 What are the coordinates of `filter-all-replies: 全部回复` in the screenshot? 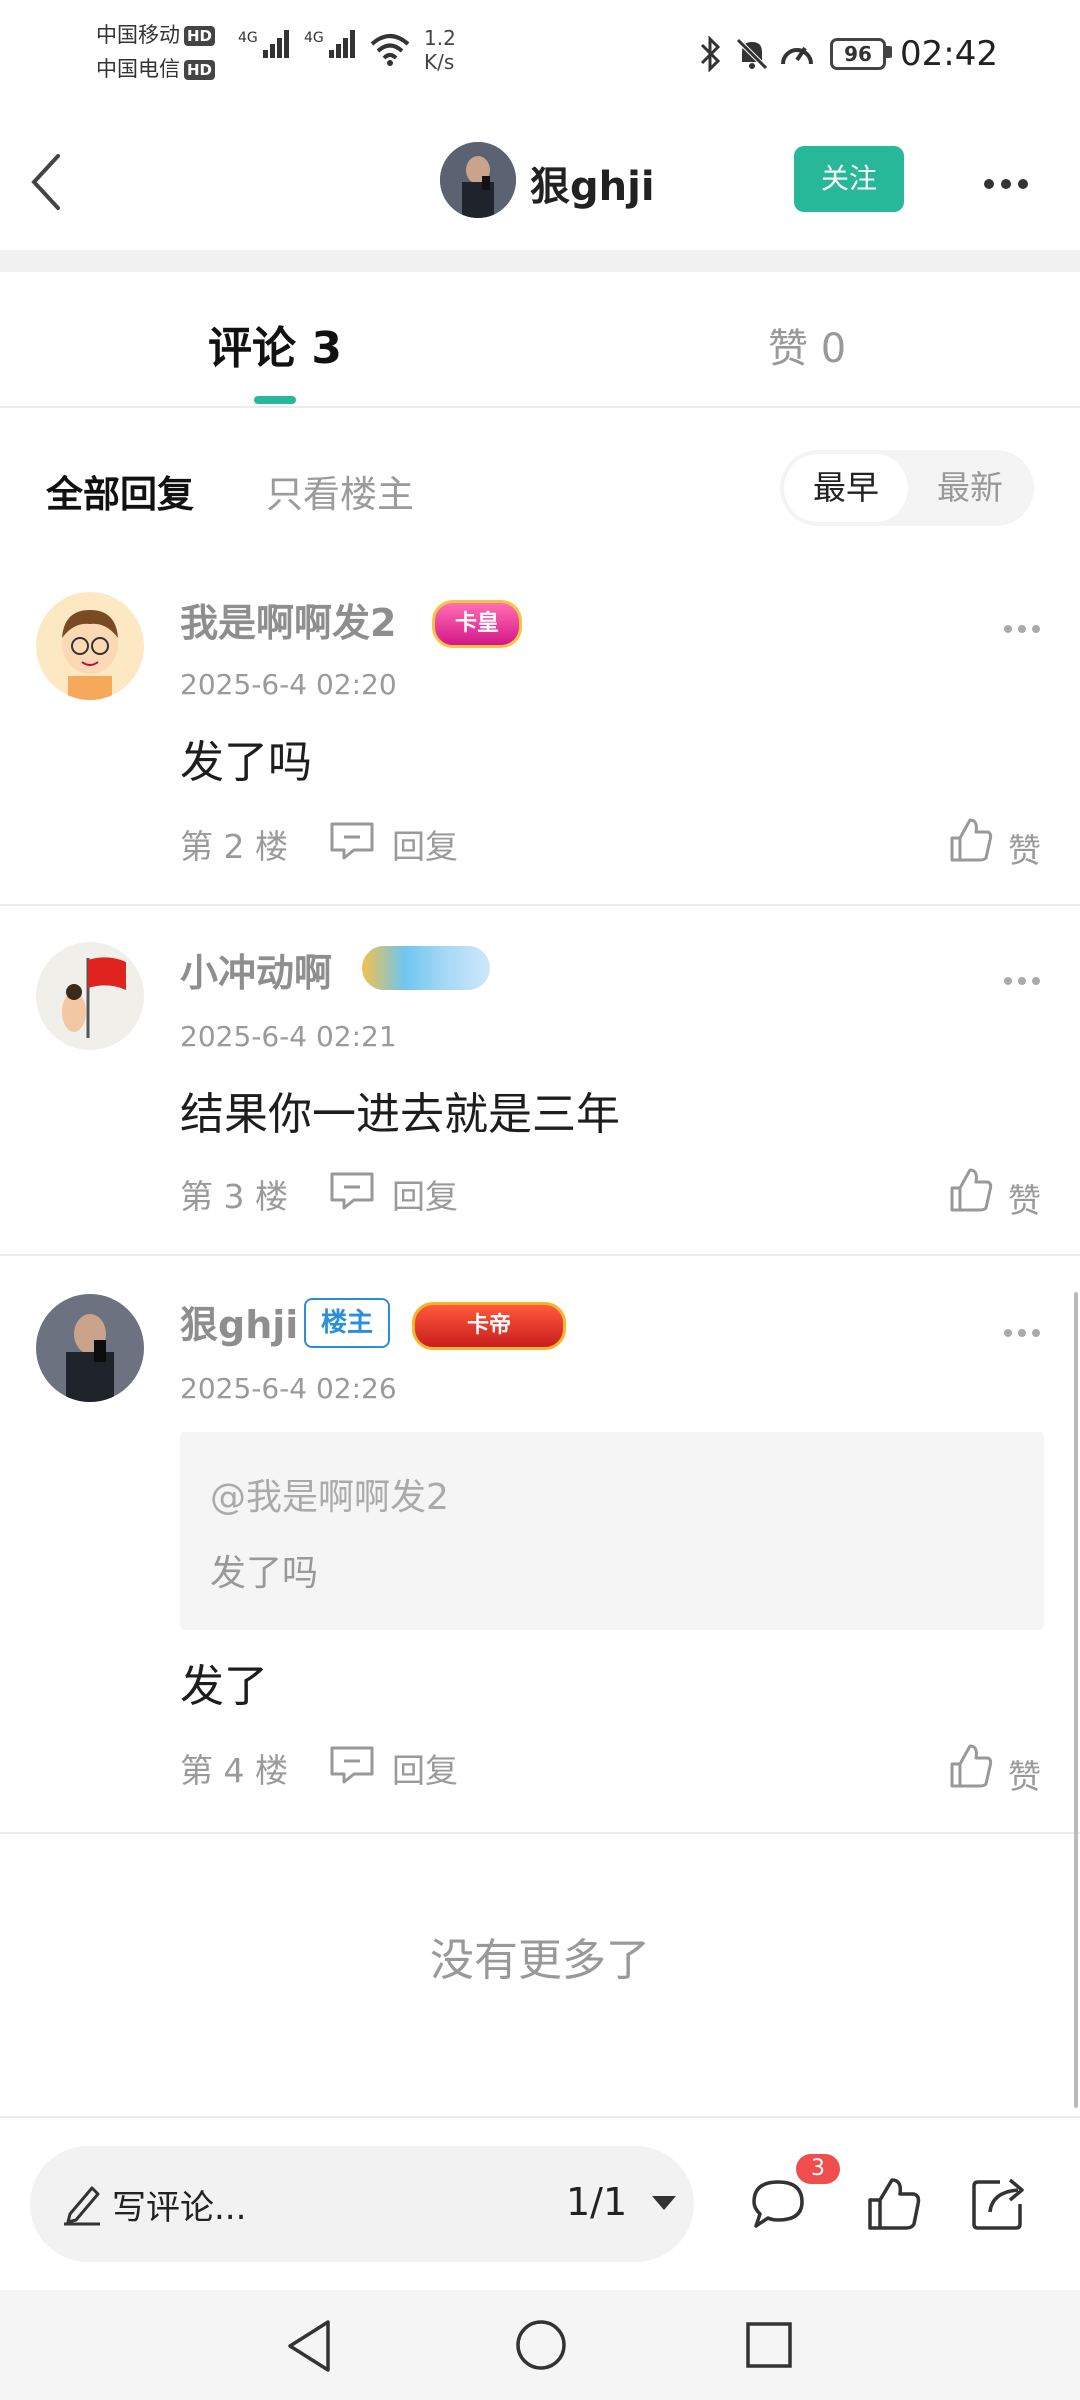 It's located at (120, 491).